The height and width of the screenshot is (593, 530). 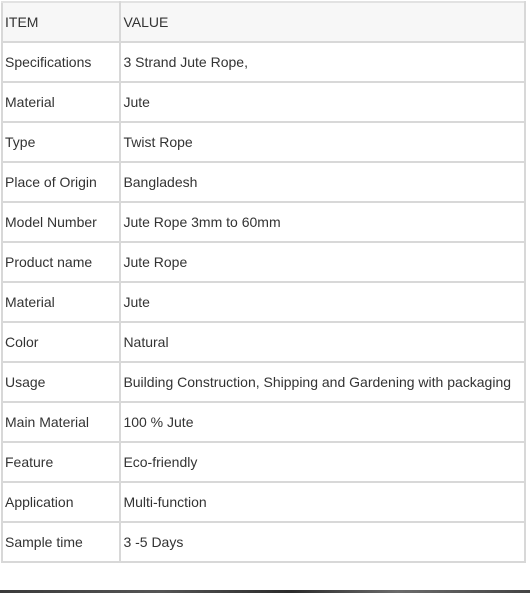 I want to click on value-cell: Eco-friendly, so click(x=322, y=462).